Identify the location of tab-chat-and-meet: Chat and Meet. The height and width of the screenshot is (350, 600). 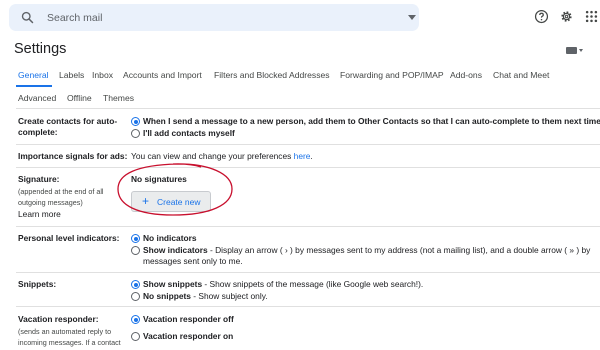
(521, 75).